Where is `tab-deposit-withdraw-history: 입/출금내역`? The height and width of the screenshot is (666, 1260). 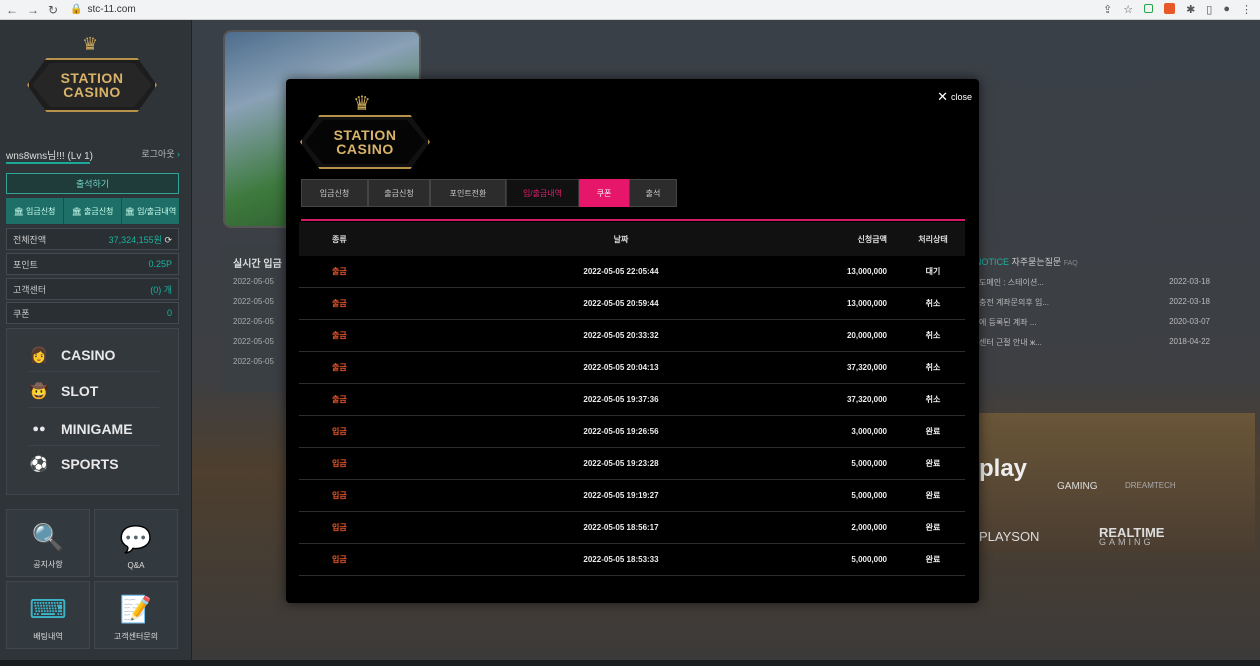
tab-deposit-withdraw-history: 입/출금내역 is located at coordinates (542, 193).